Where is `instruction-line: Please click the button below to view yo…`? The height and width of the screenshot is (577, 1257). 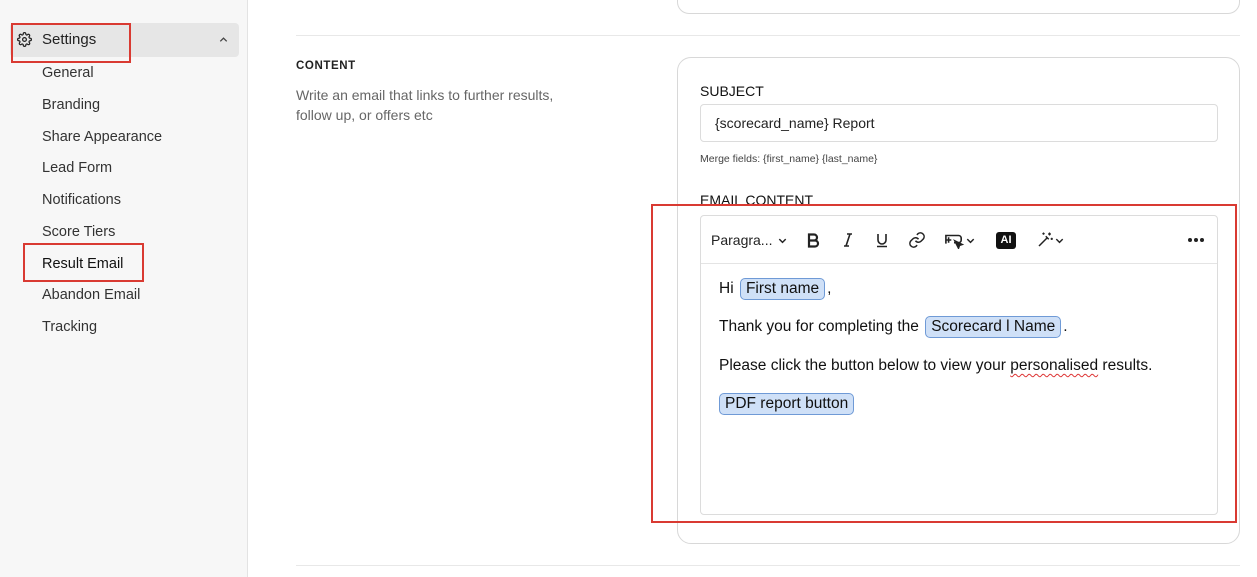 instruction-line: Please click the button below to view yo… is located at coordinates (935, 366).